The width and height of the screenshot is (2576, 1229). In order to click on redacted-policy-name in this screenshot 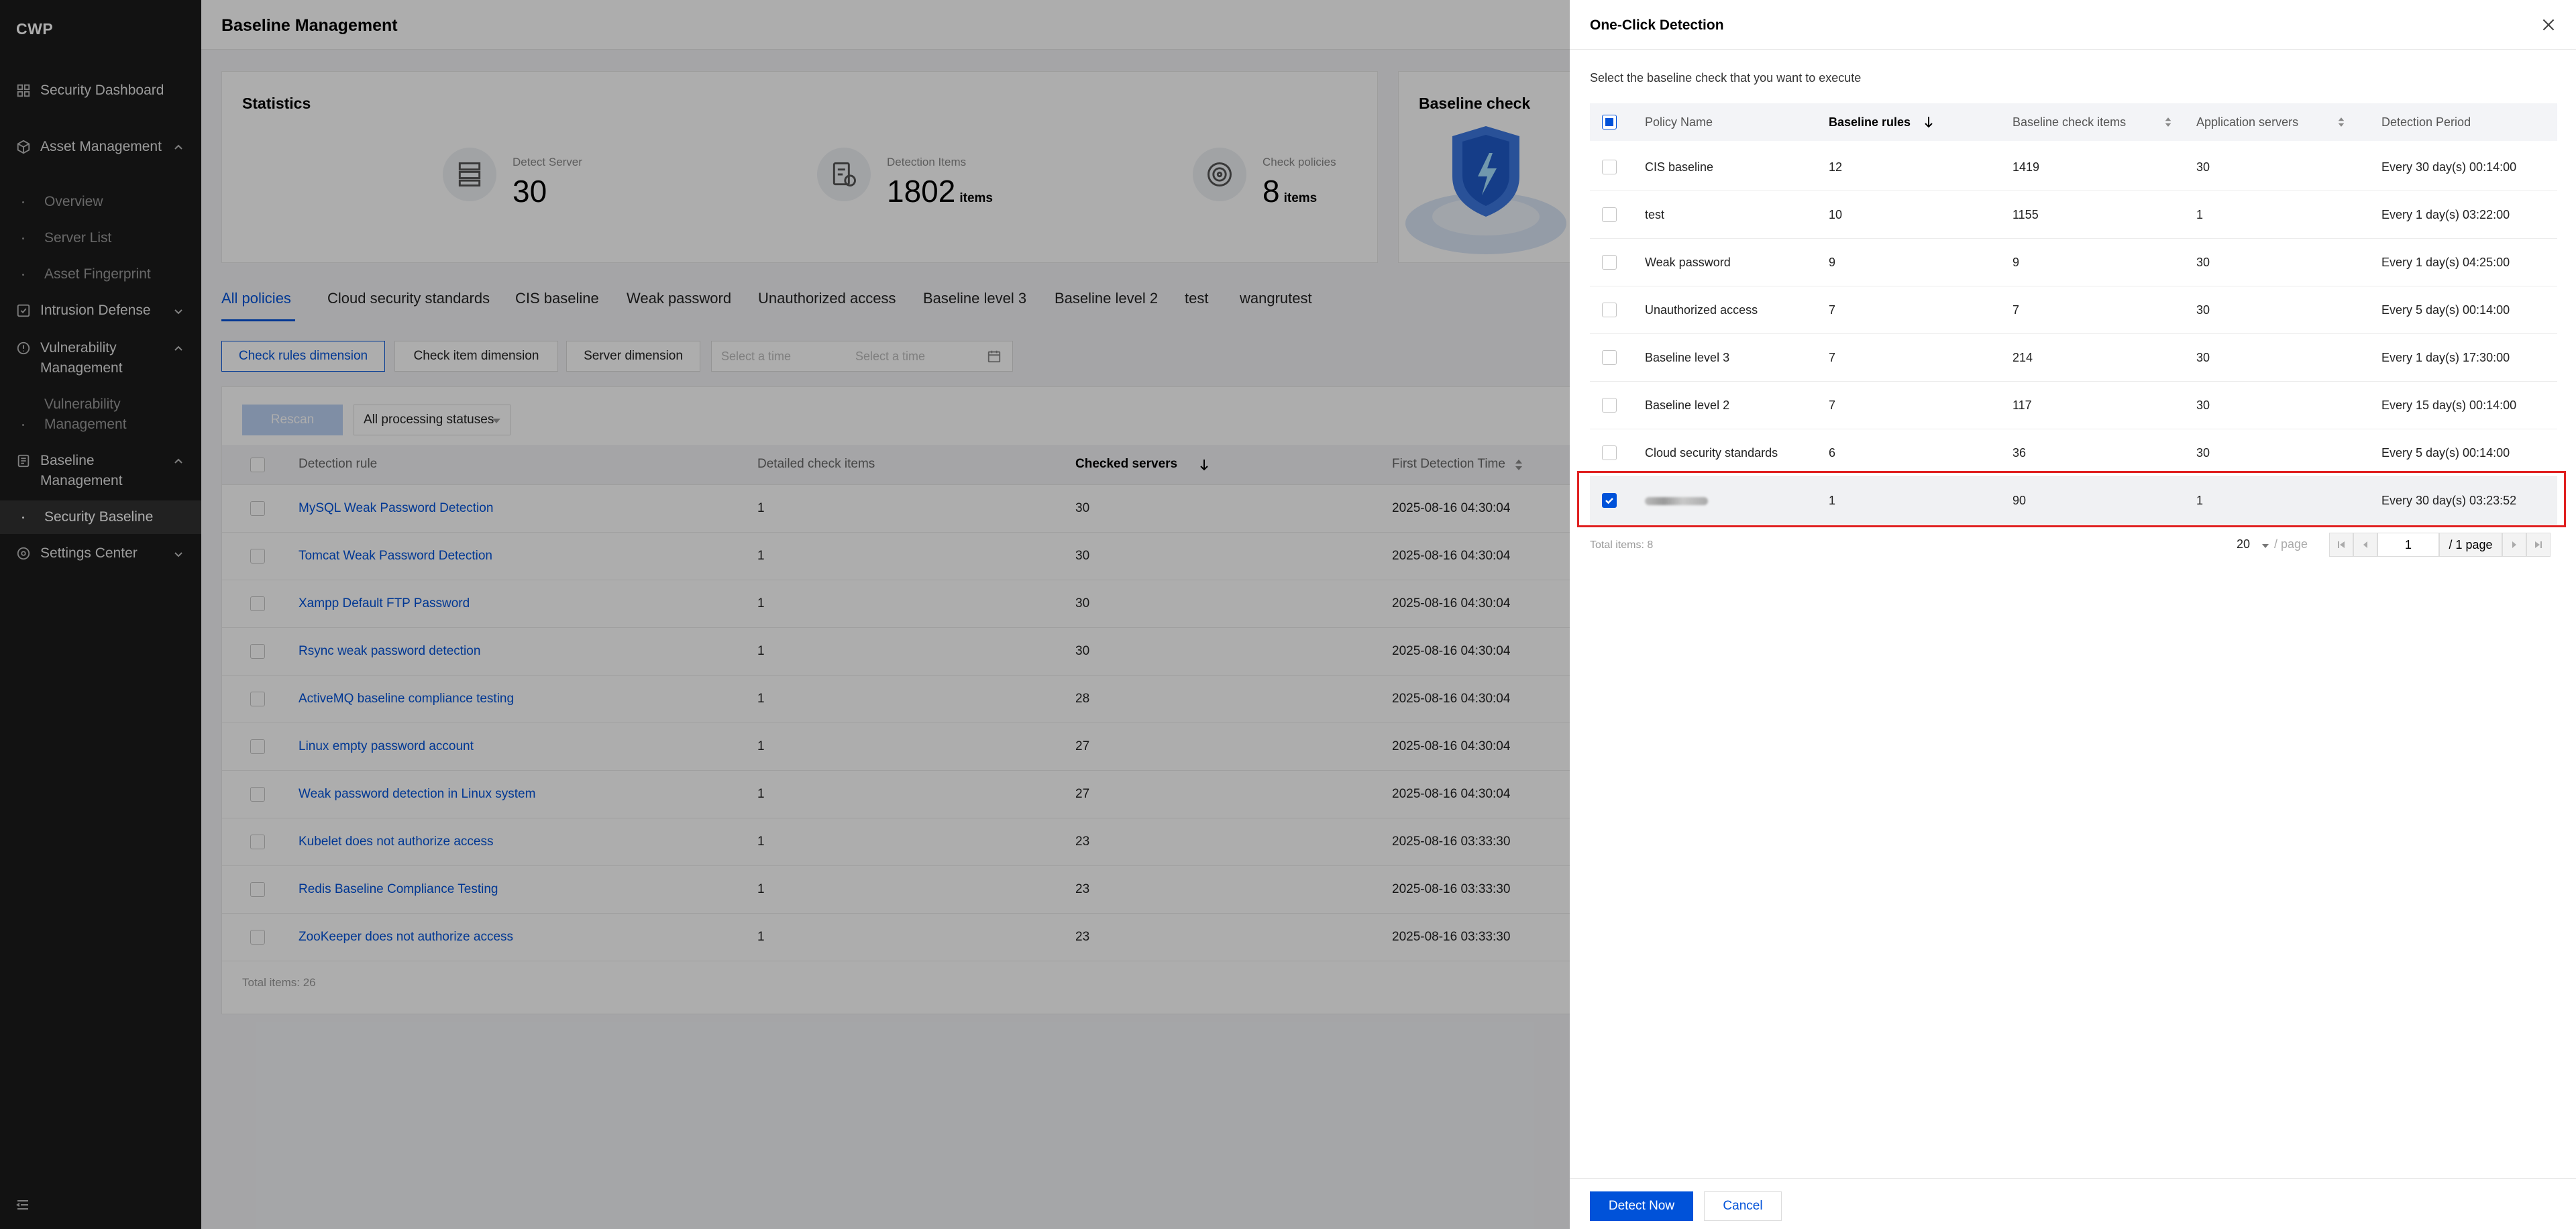, I will do `click(1676, 501)`.